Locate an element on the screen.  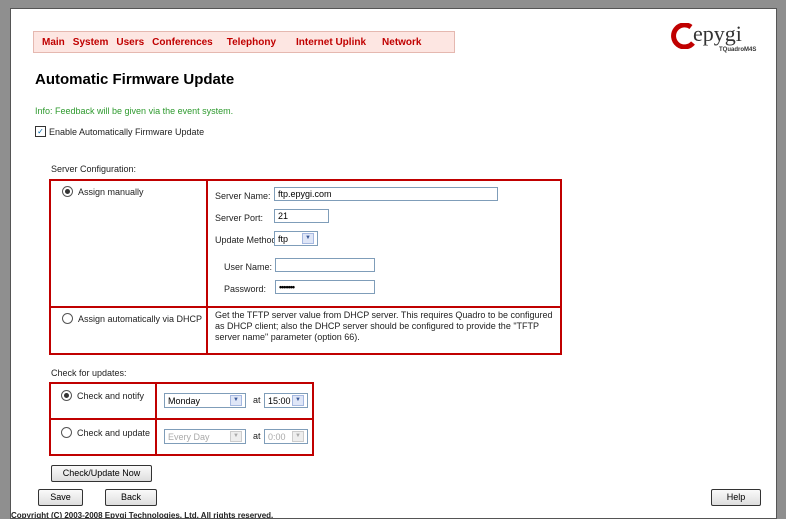
update-day-value: Every Day is located at coordinates (189, 436).